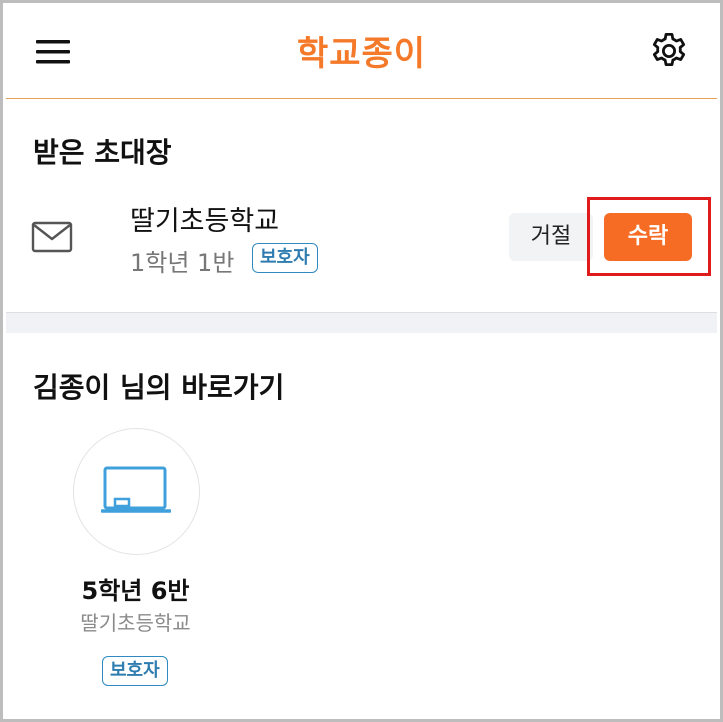 Image resolution: width=723 pixels, height=722 pixels. What do you see at coordinates (205, 221) in the screenshot?
I see `invitation-school-name: 딸기초등학교` at bounding box center [205, 221].